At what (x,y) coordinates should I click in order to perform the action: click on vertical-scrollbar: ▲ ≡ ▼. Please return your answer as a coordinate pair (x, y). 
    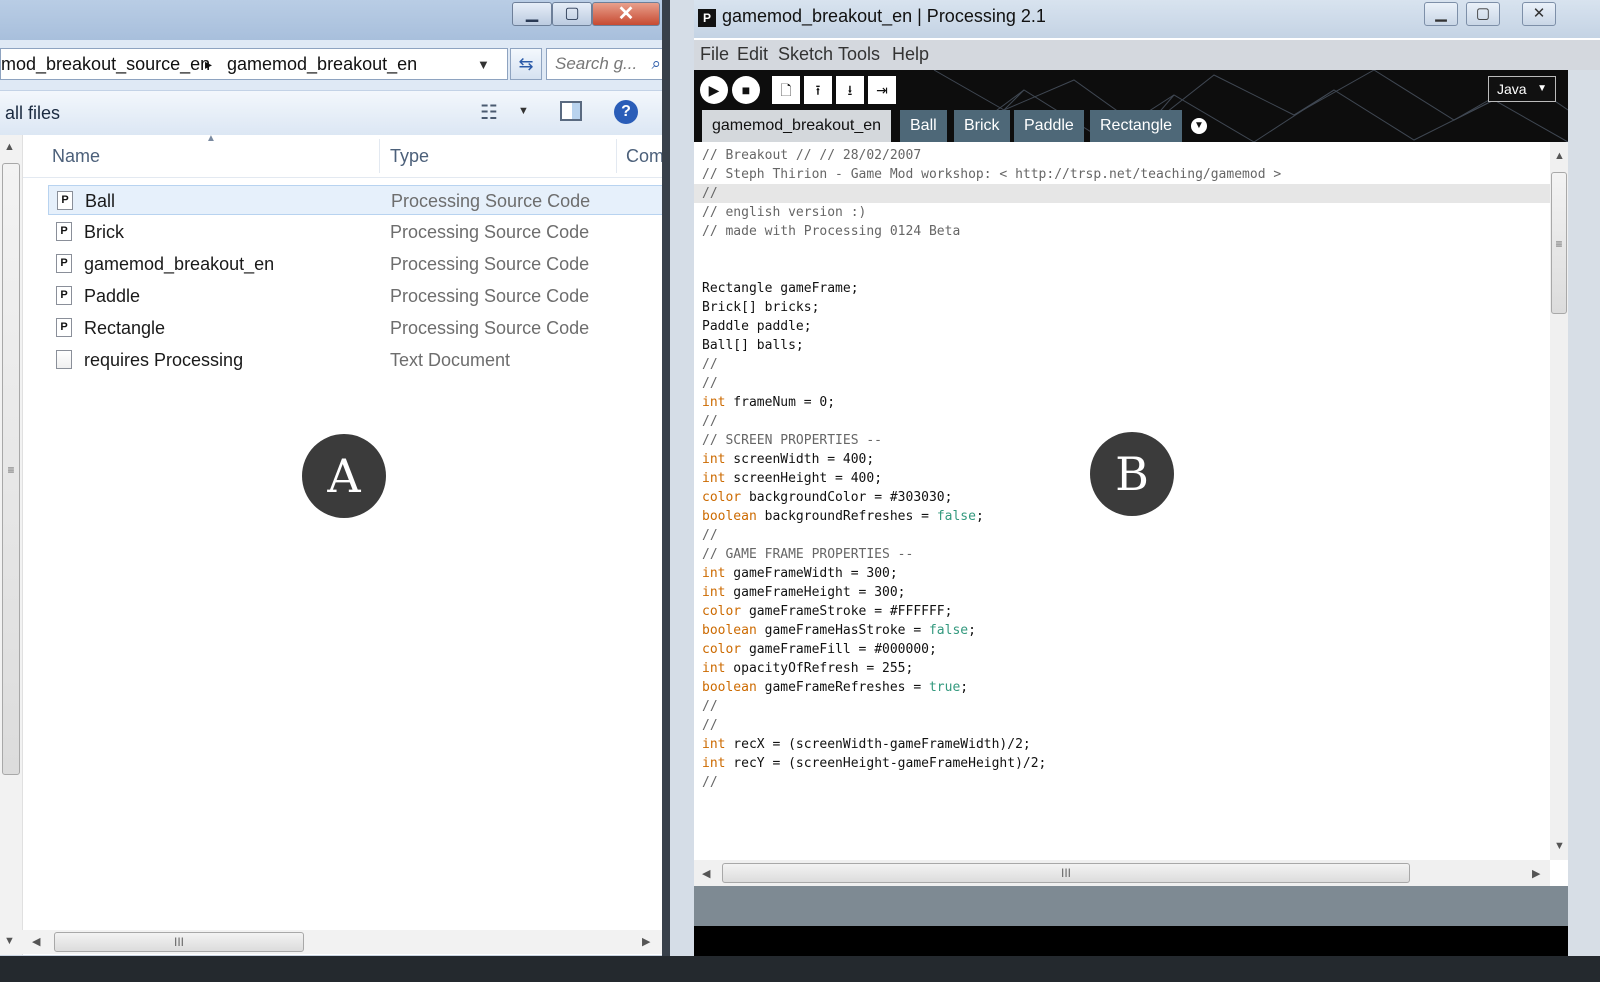
    Looking at the image, I should click on (11, 545).